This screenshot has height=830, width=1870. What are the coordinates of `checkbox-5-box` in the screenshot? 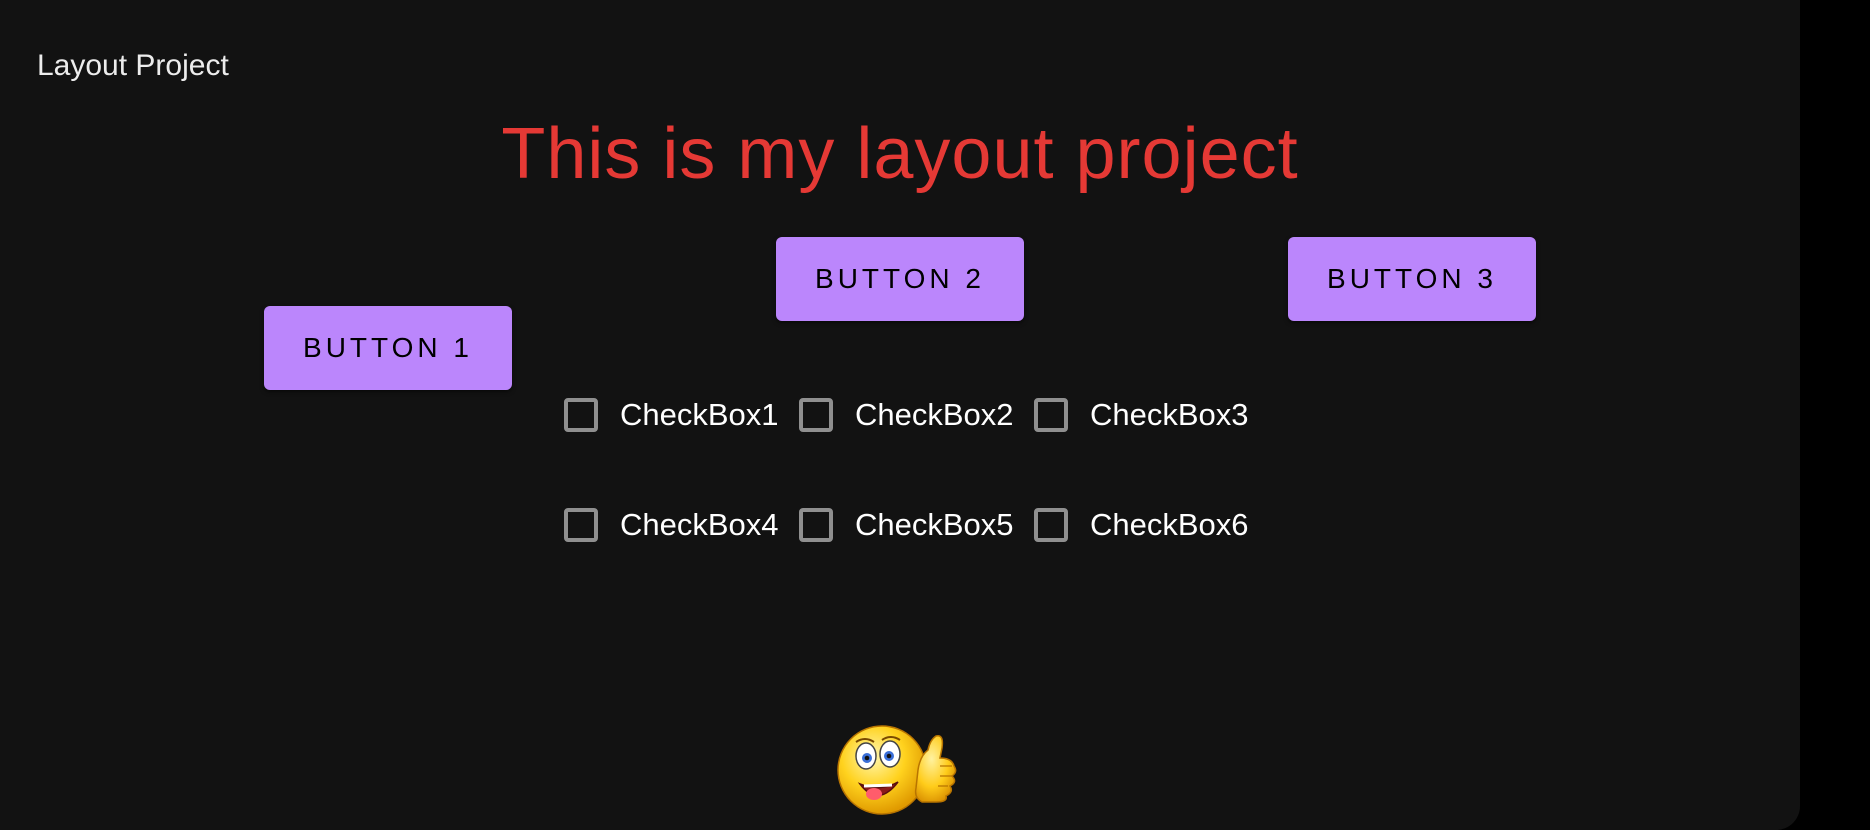 It's located at (816, 525).